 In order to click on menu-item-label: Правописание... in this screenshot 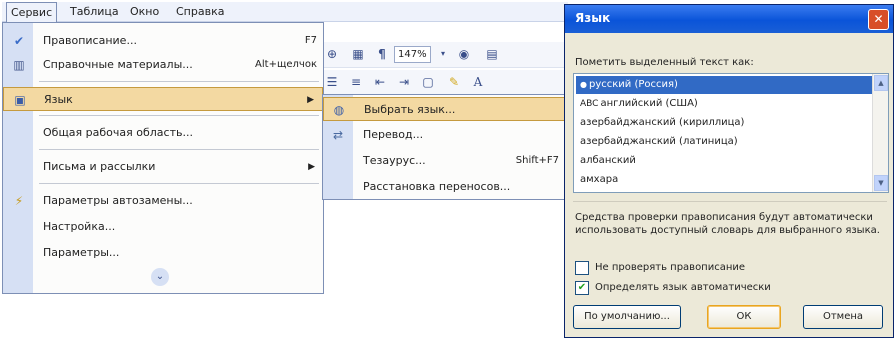, I will do `click(90, 40)`.